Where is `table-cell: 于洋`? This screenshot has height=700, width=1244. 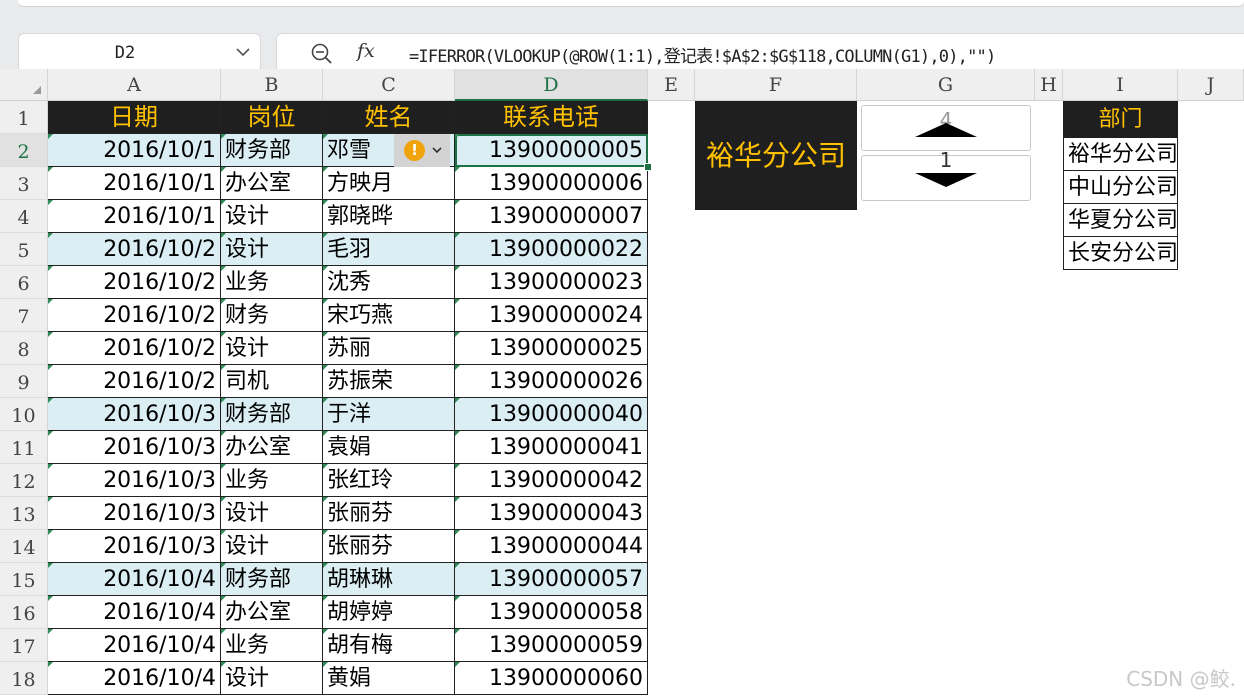 table-cell: 于洋 is located at coordinates (389, 414).